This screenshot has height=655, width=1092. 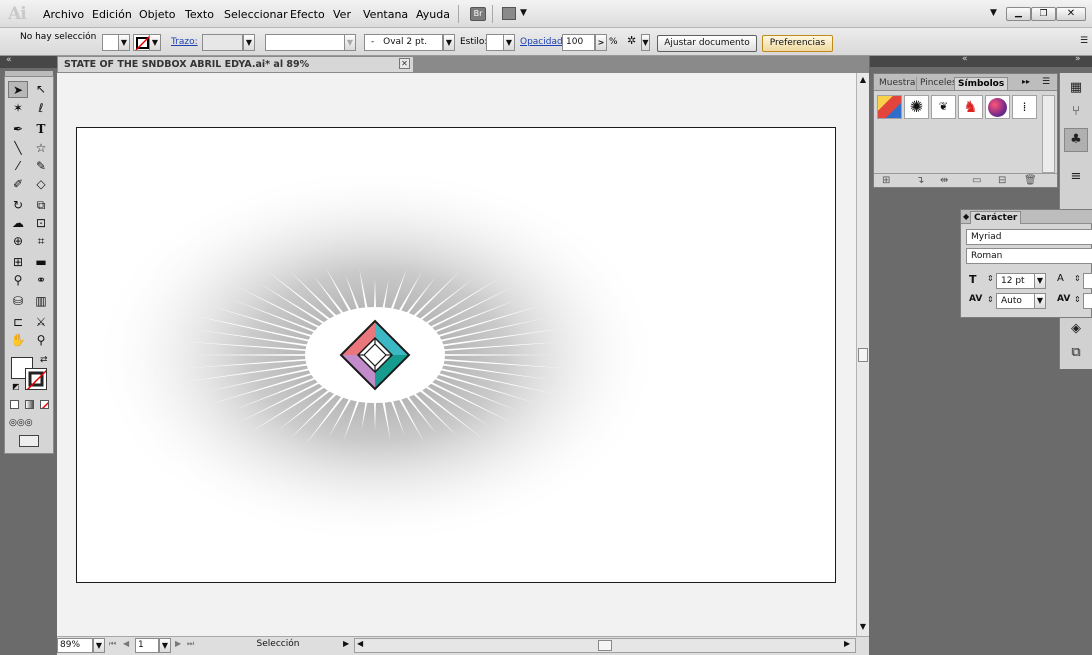 I want to click on scroll-left-icon: ◀, so click(x=360, y=643).